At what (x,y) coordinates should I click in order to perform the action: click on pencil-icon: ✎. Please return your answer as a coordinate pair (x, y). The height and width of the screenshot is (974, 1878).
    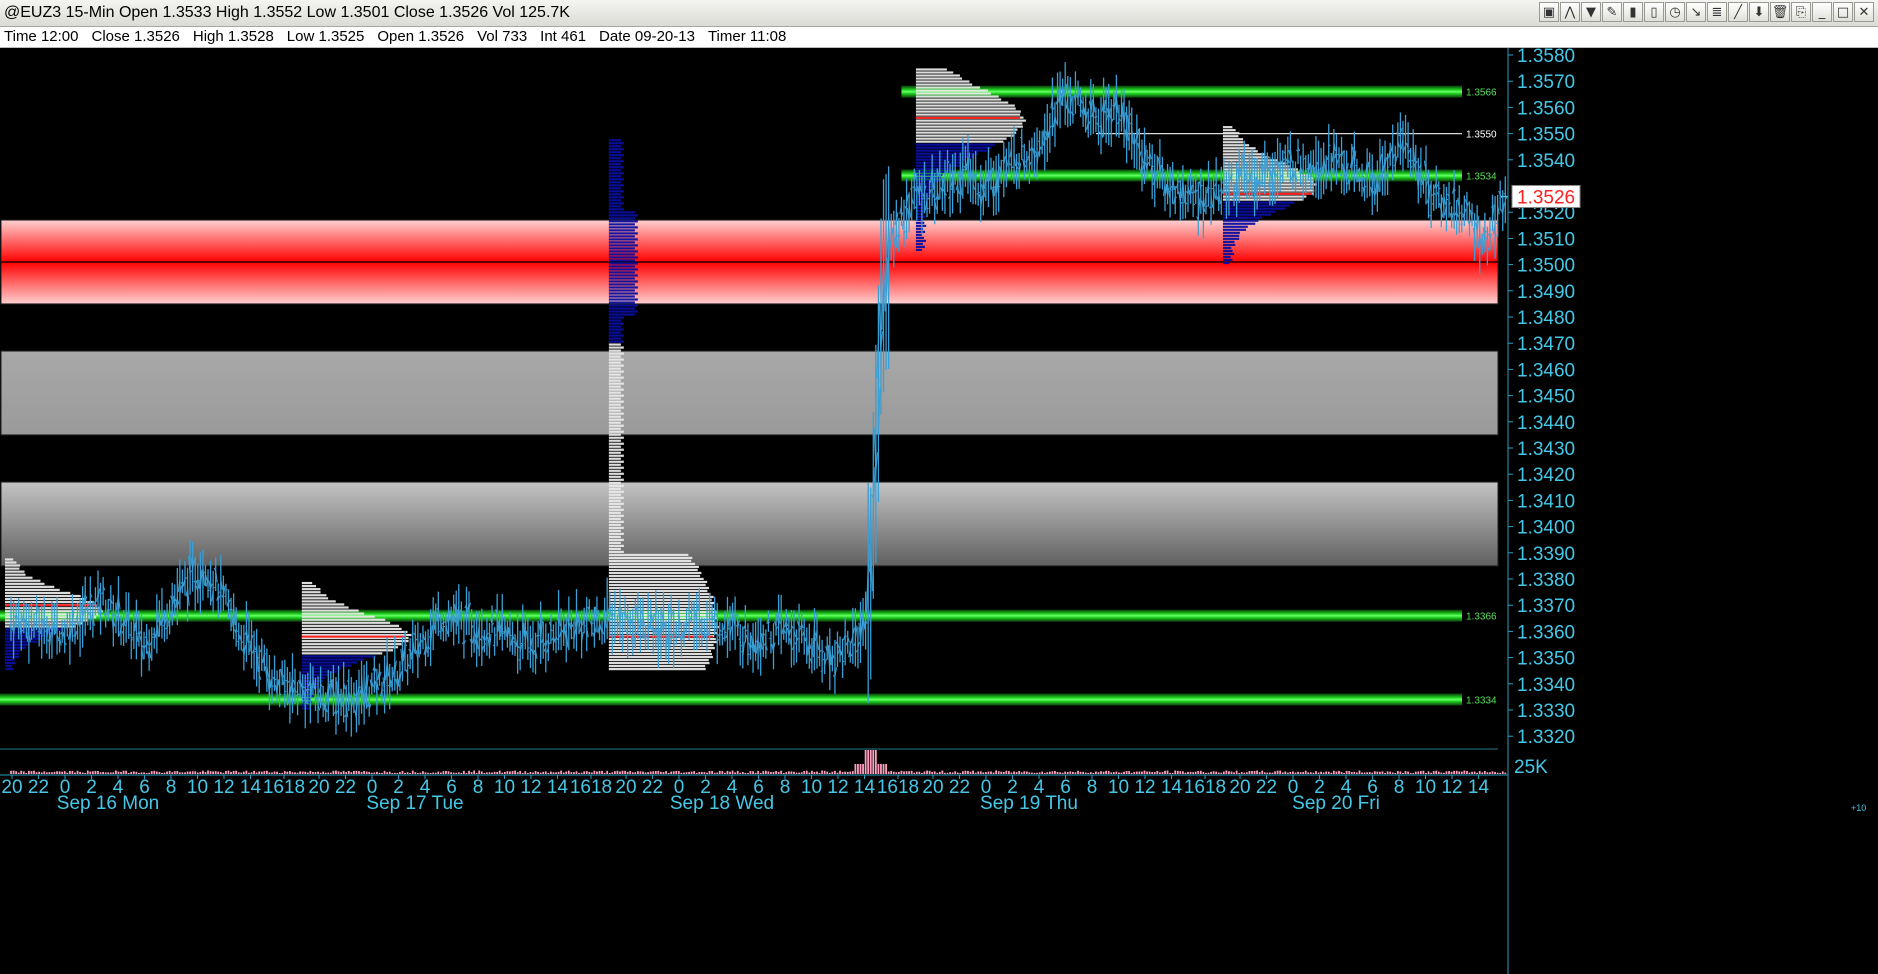
    Looking at the image, I should click on (1612, 12).